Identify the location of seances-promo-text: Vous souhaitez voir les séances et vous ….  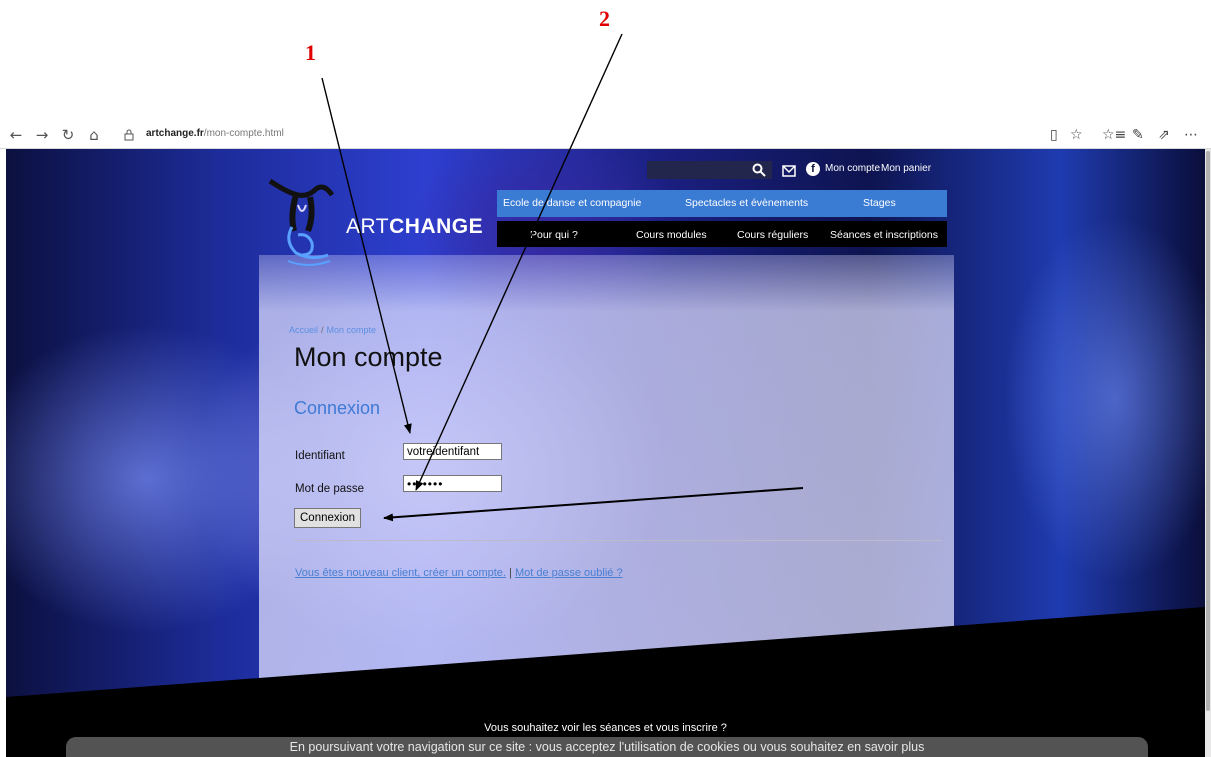
(605, 728).